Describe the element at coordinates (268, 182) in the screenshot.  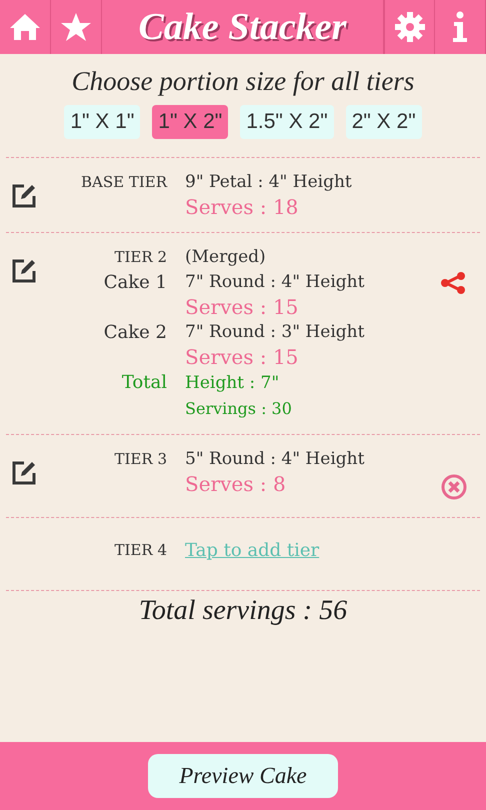
I see `tier-detail: 9" Petal : 4" Height` at that location.